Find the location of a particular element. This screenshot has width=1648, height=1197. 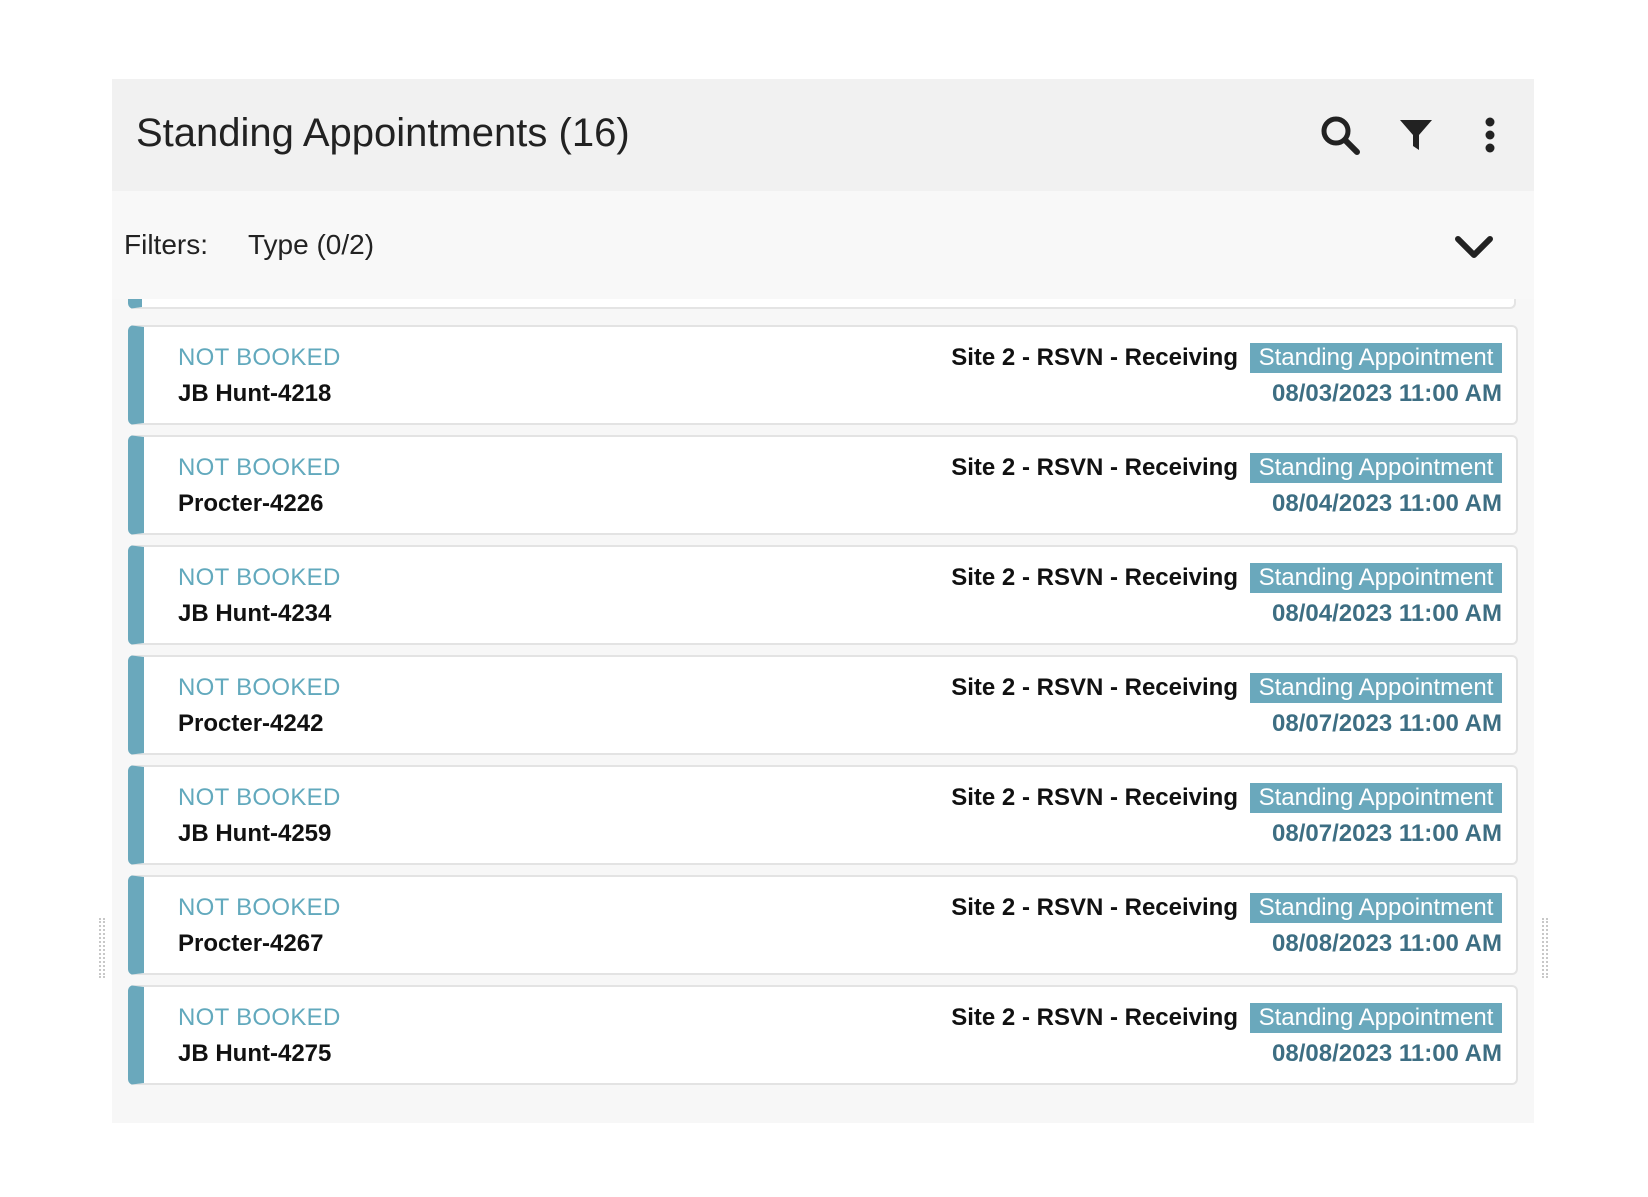

carrier-name: JB Hunt-4218 is located at coordinates (255, 393).